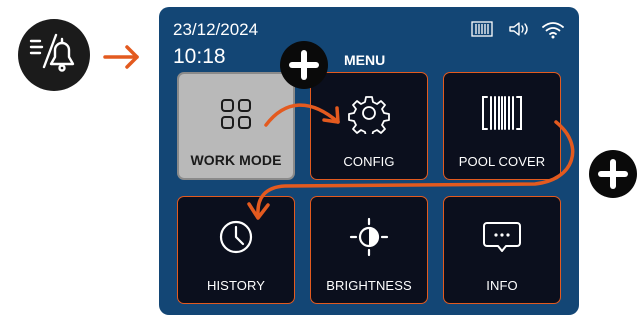 This screenshot has height=317, width=642. I want to click on plus-badge-right, so click(613, 174).